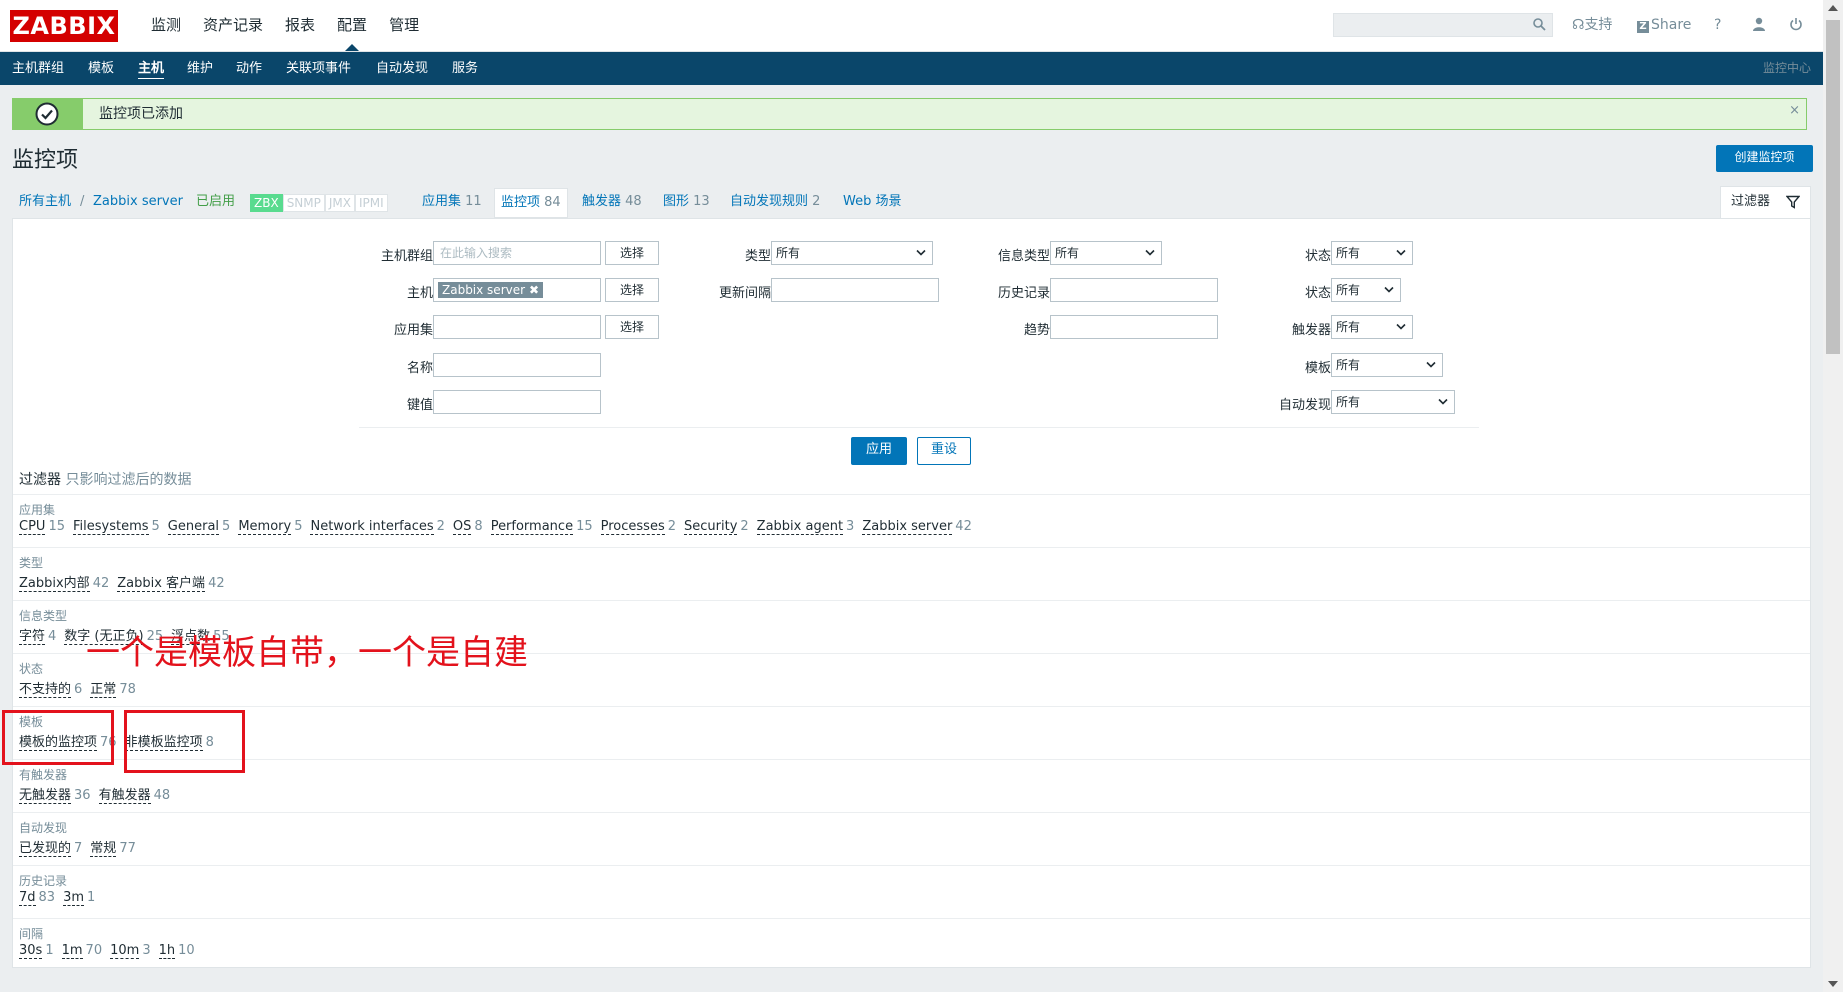 This screenshot has width=1843, height=992. What do you see at coordinates (138, 202) in the screenshot?
I see `breadcrumb-host: Zabbix server` at bounding box center [138, 202].